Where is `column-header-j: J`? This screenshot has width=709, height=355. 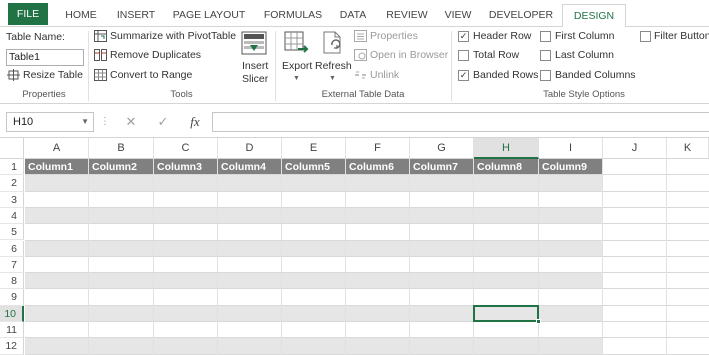
column-header-j: J is located at coordinates (635, 148).